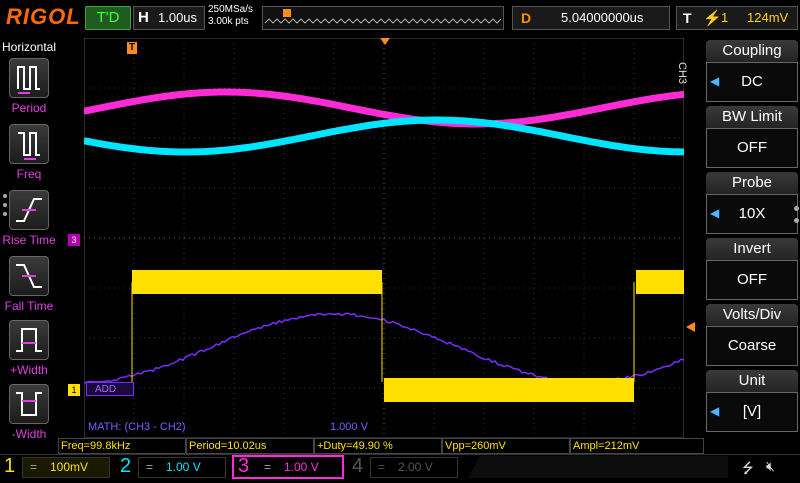  Describe the element at coordinates (712, 18) in the screenshot. I see `rising-edge-icon: ⚡` at that location.